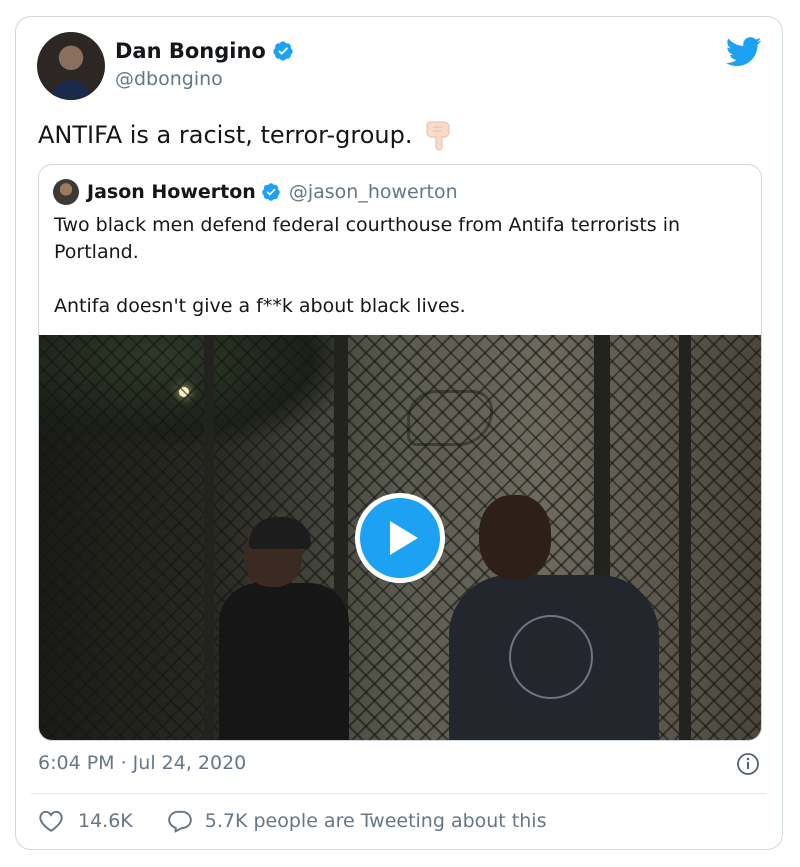 This screenshot has width=800, height=867. Describe the element at coordinates (142, 763) in the screenshot. I see `tweet-timestamp: 6:04 PM · Jul 24, 2020` at that location.